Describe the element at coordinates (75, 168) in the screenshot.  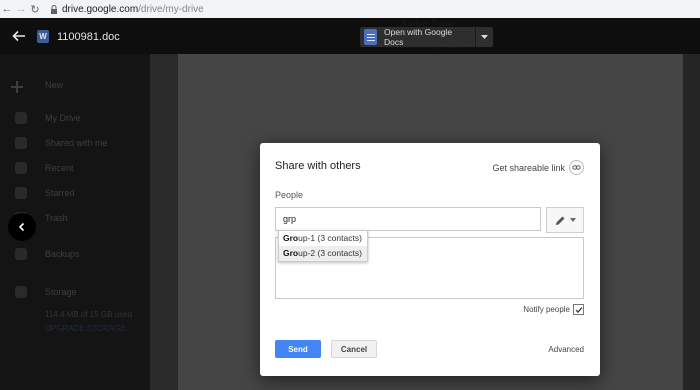
I see `sidebar-item-recent: Recent` at that location.